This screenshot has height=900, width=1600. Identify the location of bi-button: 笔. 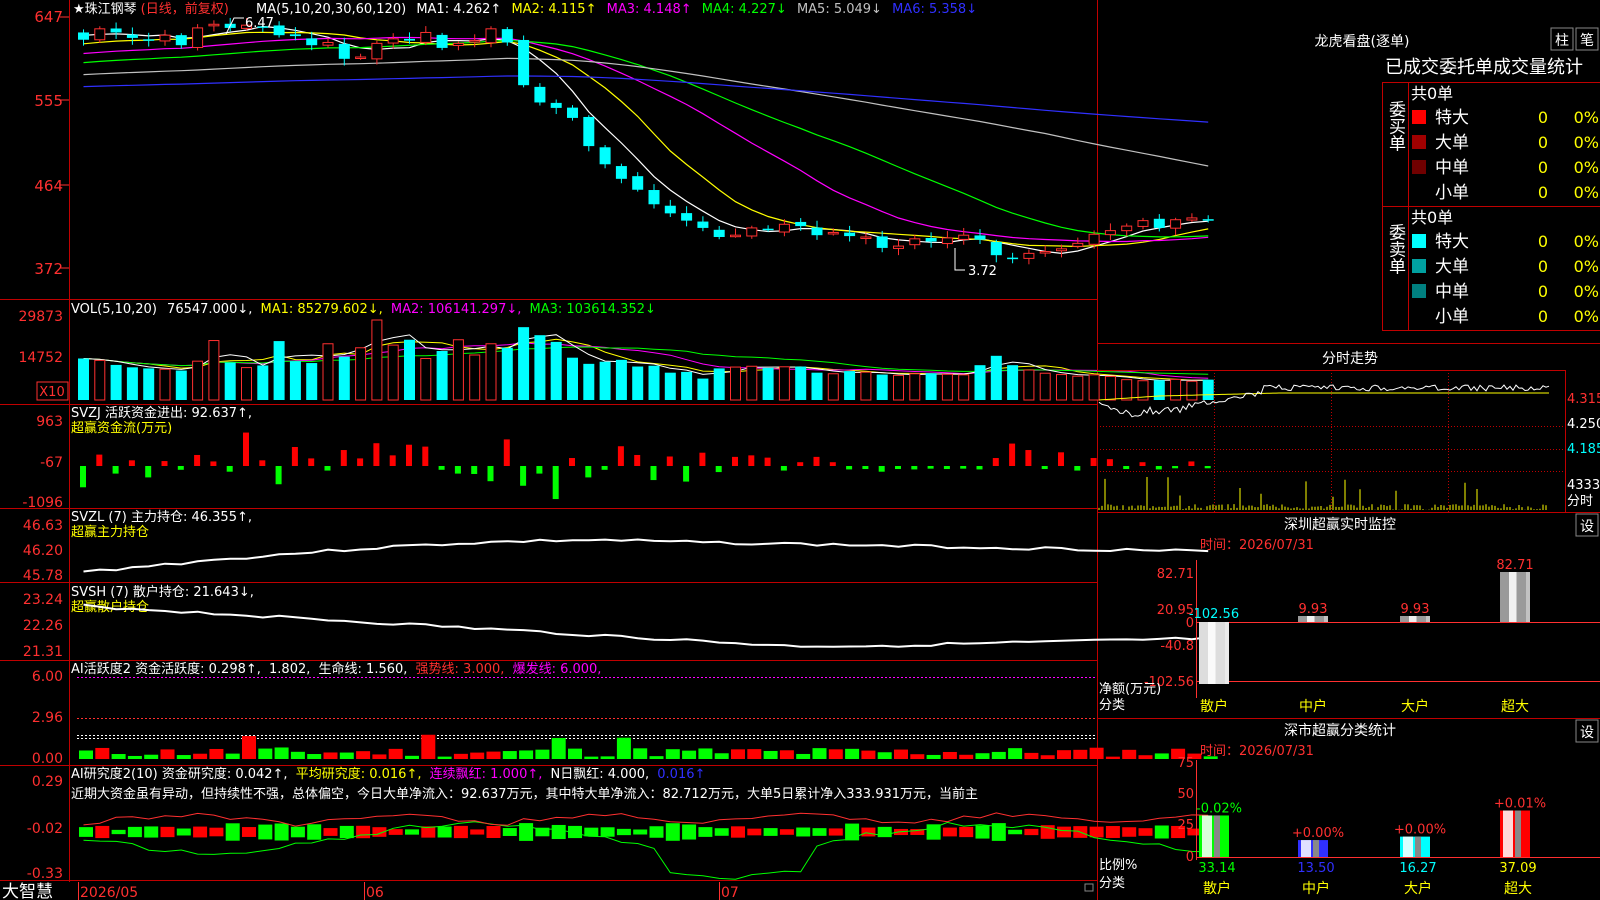
(1587, 39).